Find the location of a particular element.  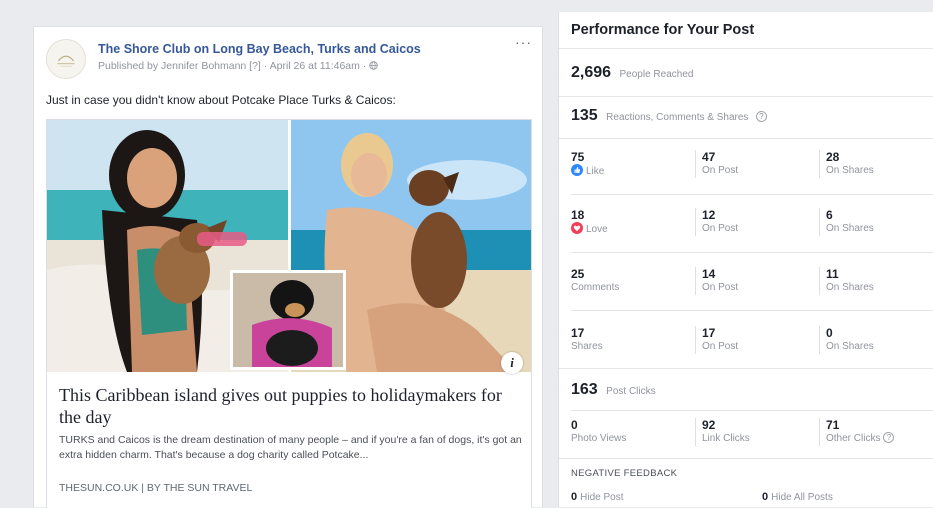

link-source: THESUN.CO.UK | BY THE SUN TRAVEL is located at coordinates (156, 488).